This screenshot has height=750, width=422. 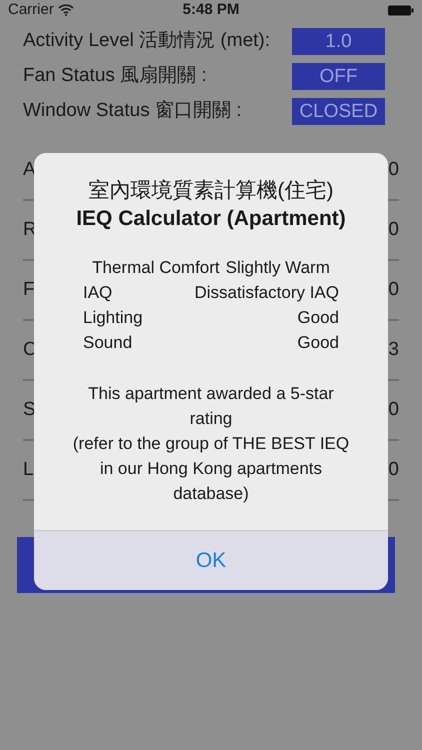 What do you see at coordinates (211, 219) in the screenshot?
I see `dialog-subtitle: IEQ Calculator (Apartment)` at bounding box center [211, 219].